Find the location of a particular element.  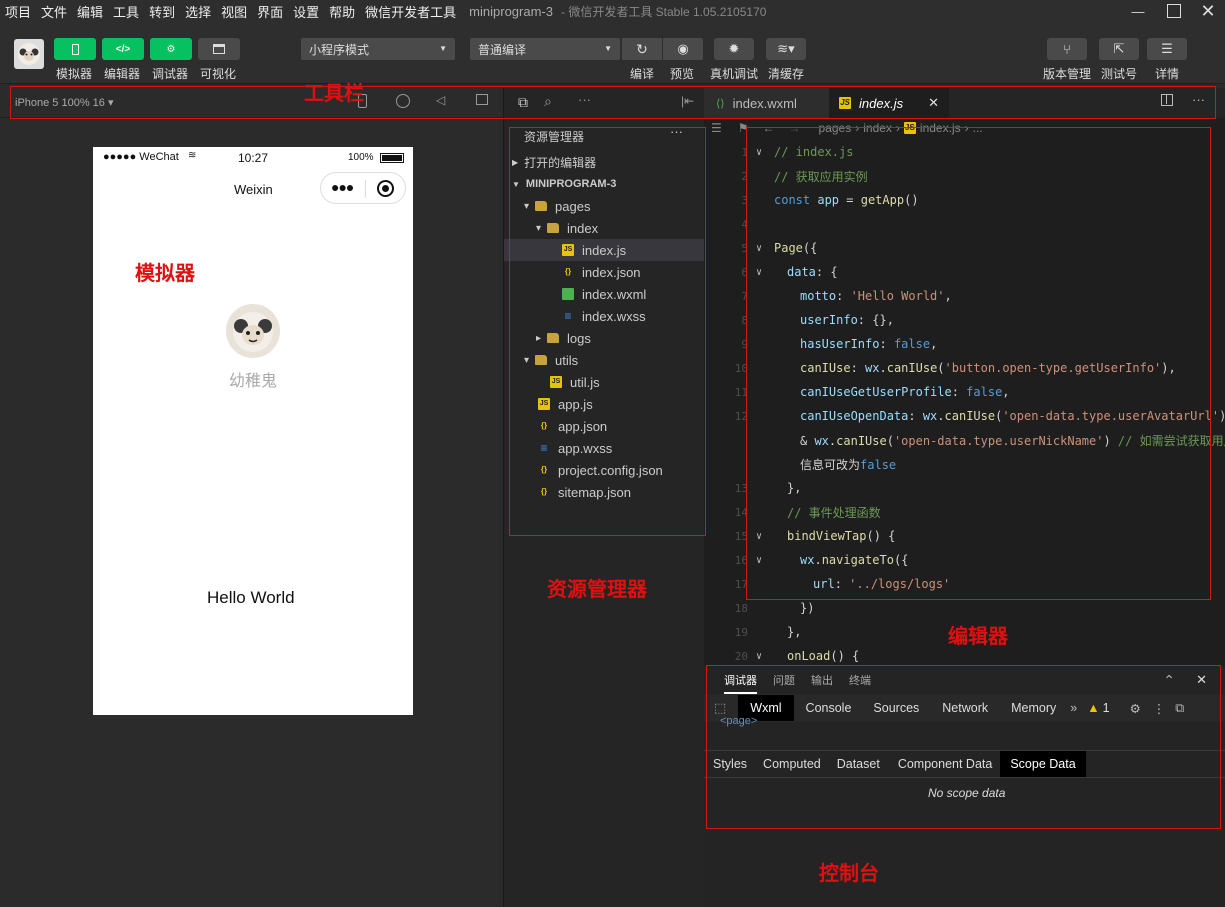

preview-button: ◉ is located at coordinates (683, 49).